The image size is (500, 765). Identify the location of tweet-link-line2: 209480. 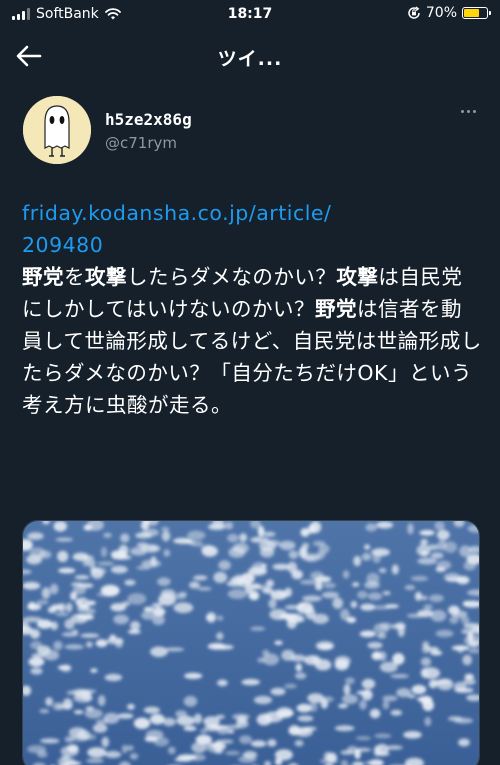
(63, 245).